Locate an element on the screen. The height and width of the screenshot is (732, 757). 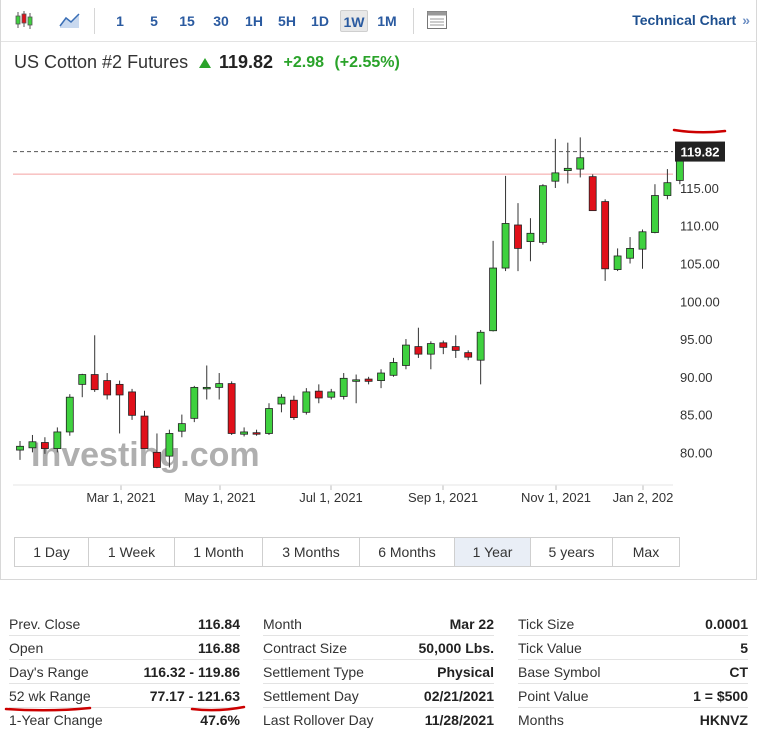
stat-row: Months HKNVZ is located at coordinates (633, 720).